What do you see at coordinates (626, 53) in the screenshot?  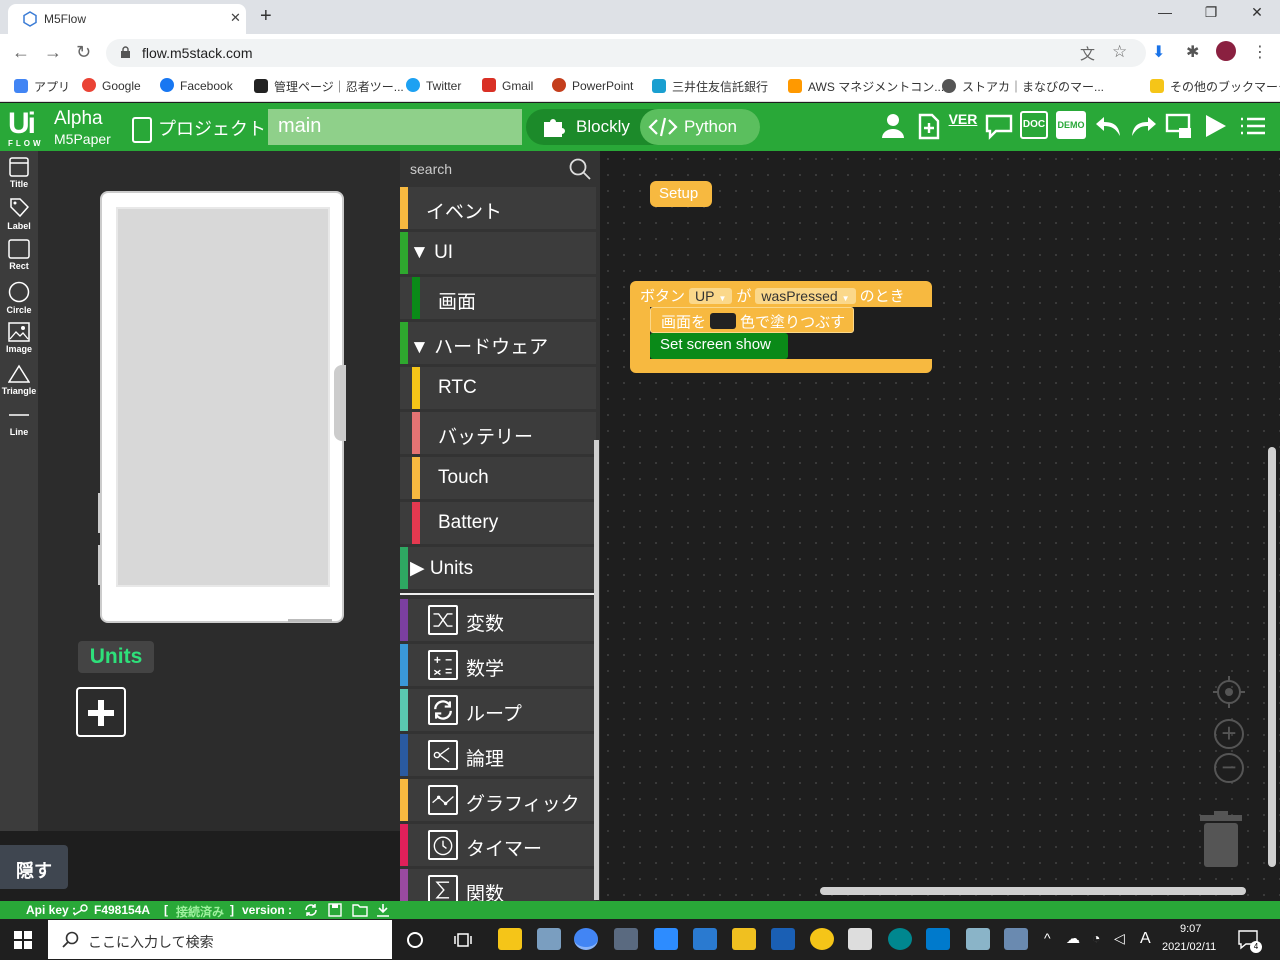 I see `url-input: flow.m5stack.com 文 ☆` at bounding box center [626, 53].